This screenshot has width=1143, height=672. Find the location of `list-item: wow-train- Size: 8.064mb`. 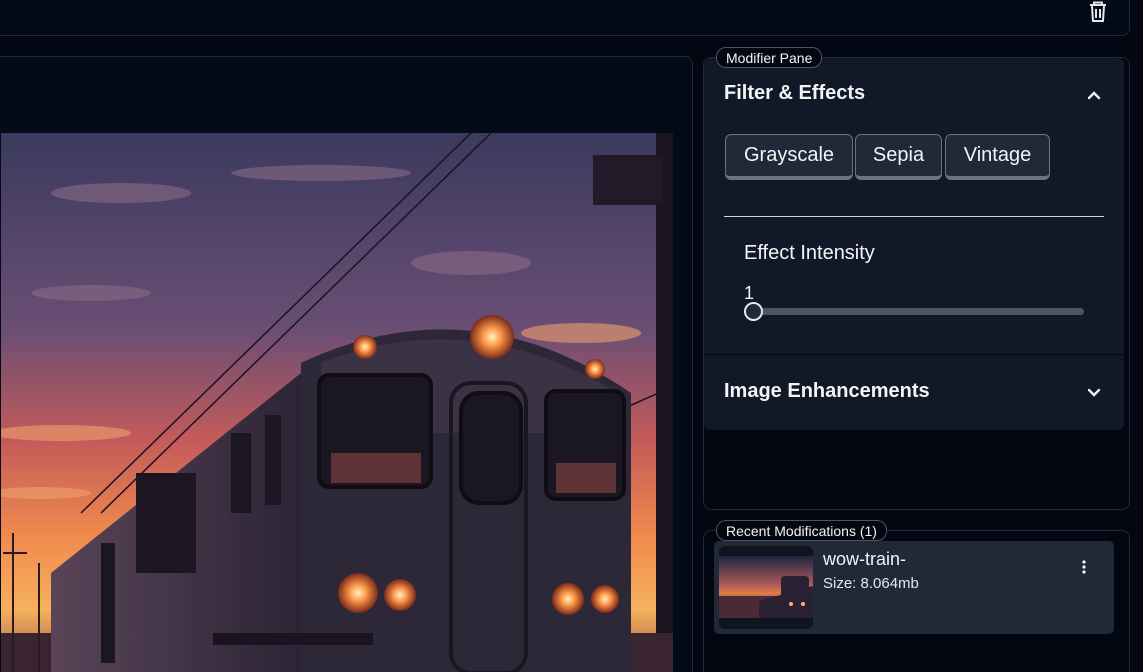

list-item: wow-train- Size: 8.064mb is located at coordinates (914, 587).